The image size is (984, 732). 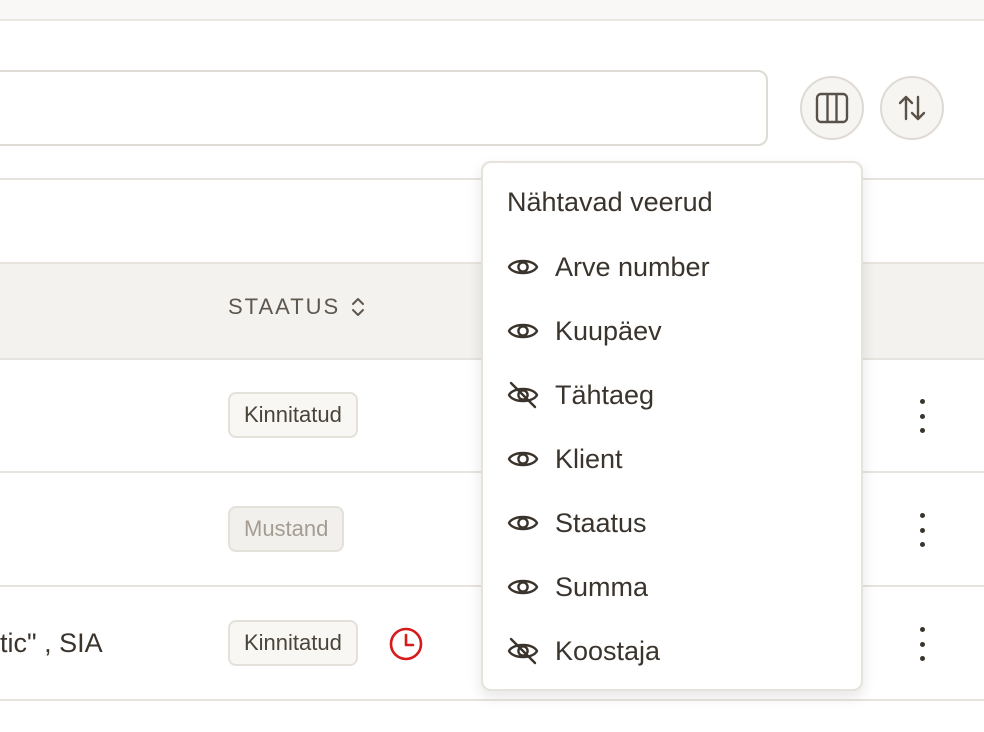 What do you see at coordinates (492, 10) in the screenshot?
I see `top-strip` at bounding box center [492, 10].